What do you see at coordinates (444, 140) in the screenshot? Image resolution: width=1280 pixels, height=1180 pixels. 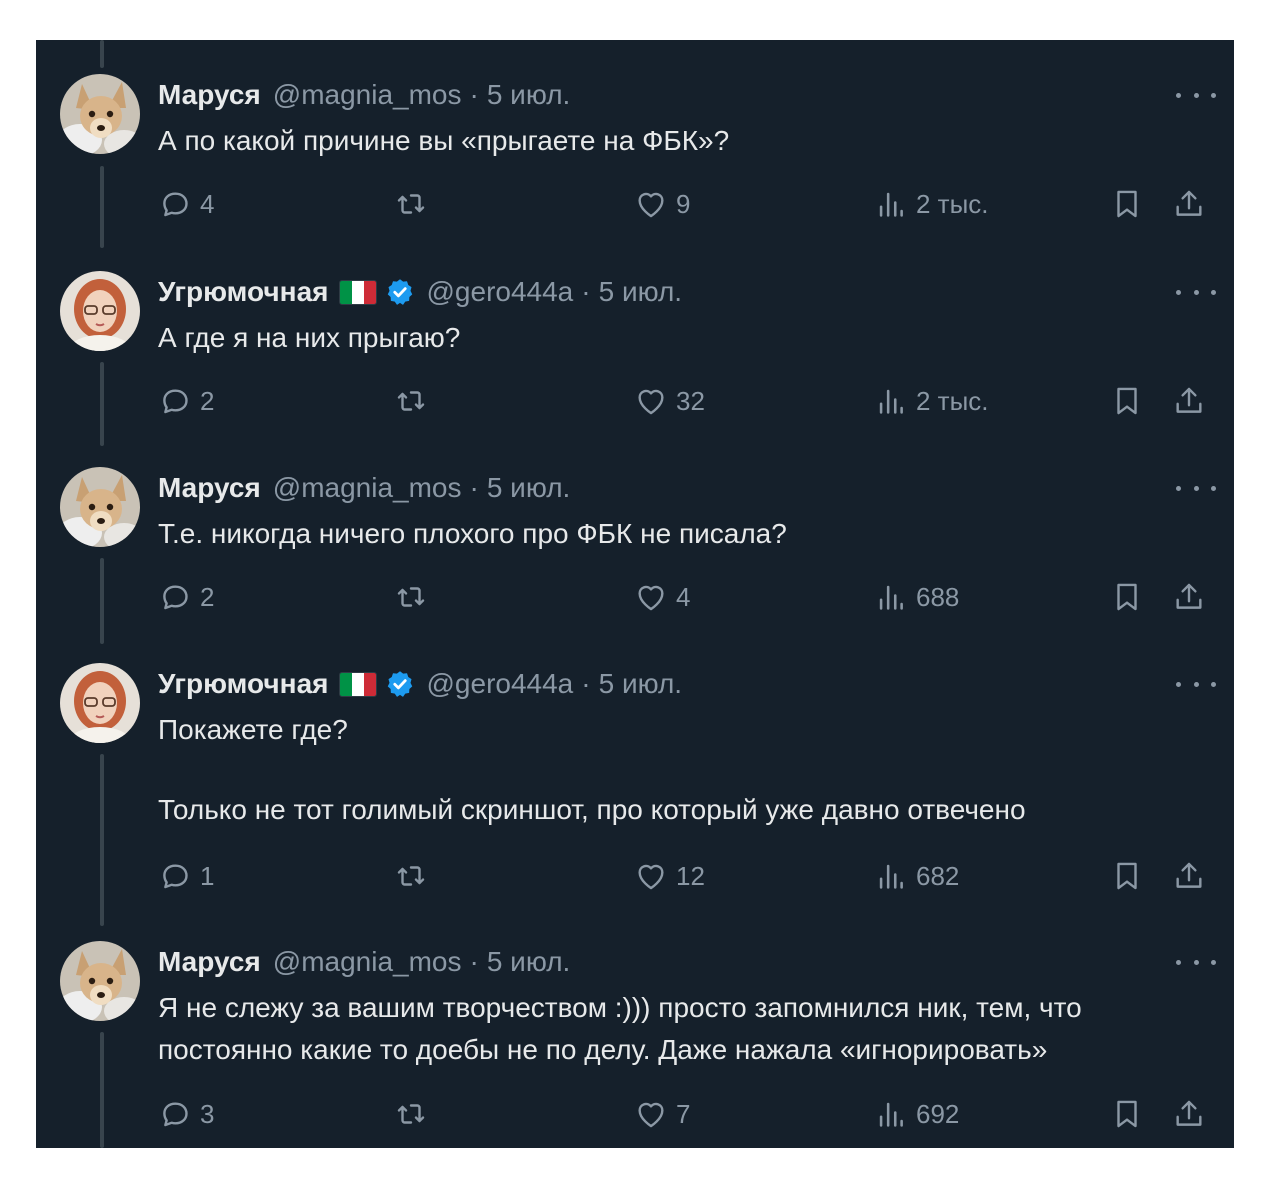 I see `tweet-text-line: А по какой причине вы «прыгаете на ФБК»?` at bounding box center [444, 140].